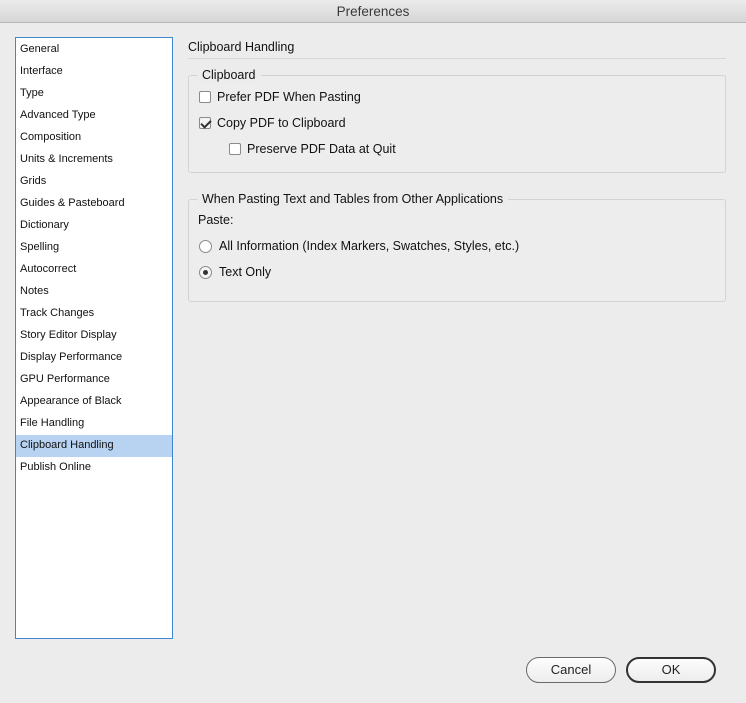  What do you see at coordinates (457, 58) in the screenshot?
I see `title-divider` at bounding box center [457, 58].